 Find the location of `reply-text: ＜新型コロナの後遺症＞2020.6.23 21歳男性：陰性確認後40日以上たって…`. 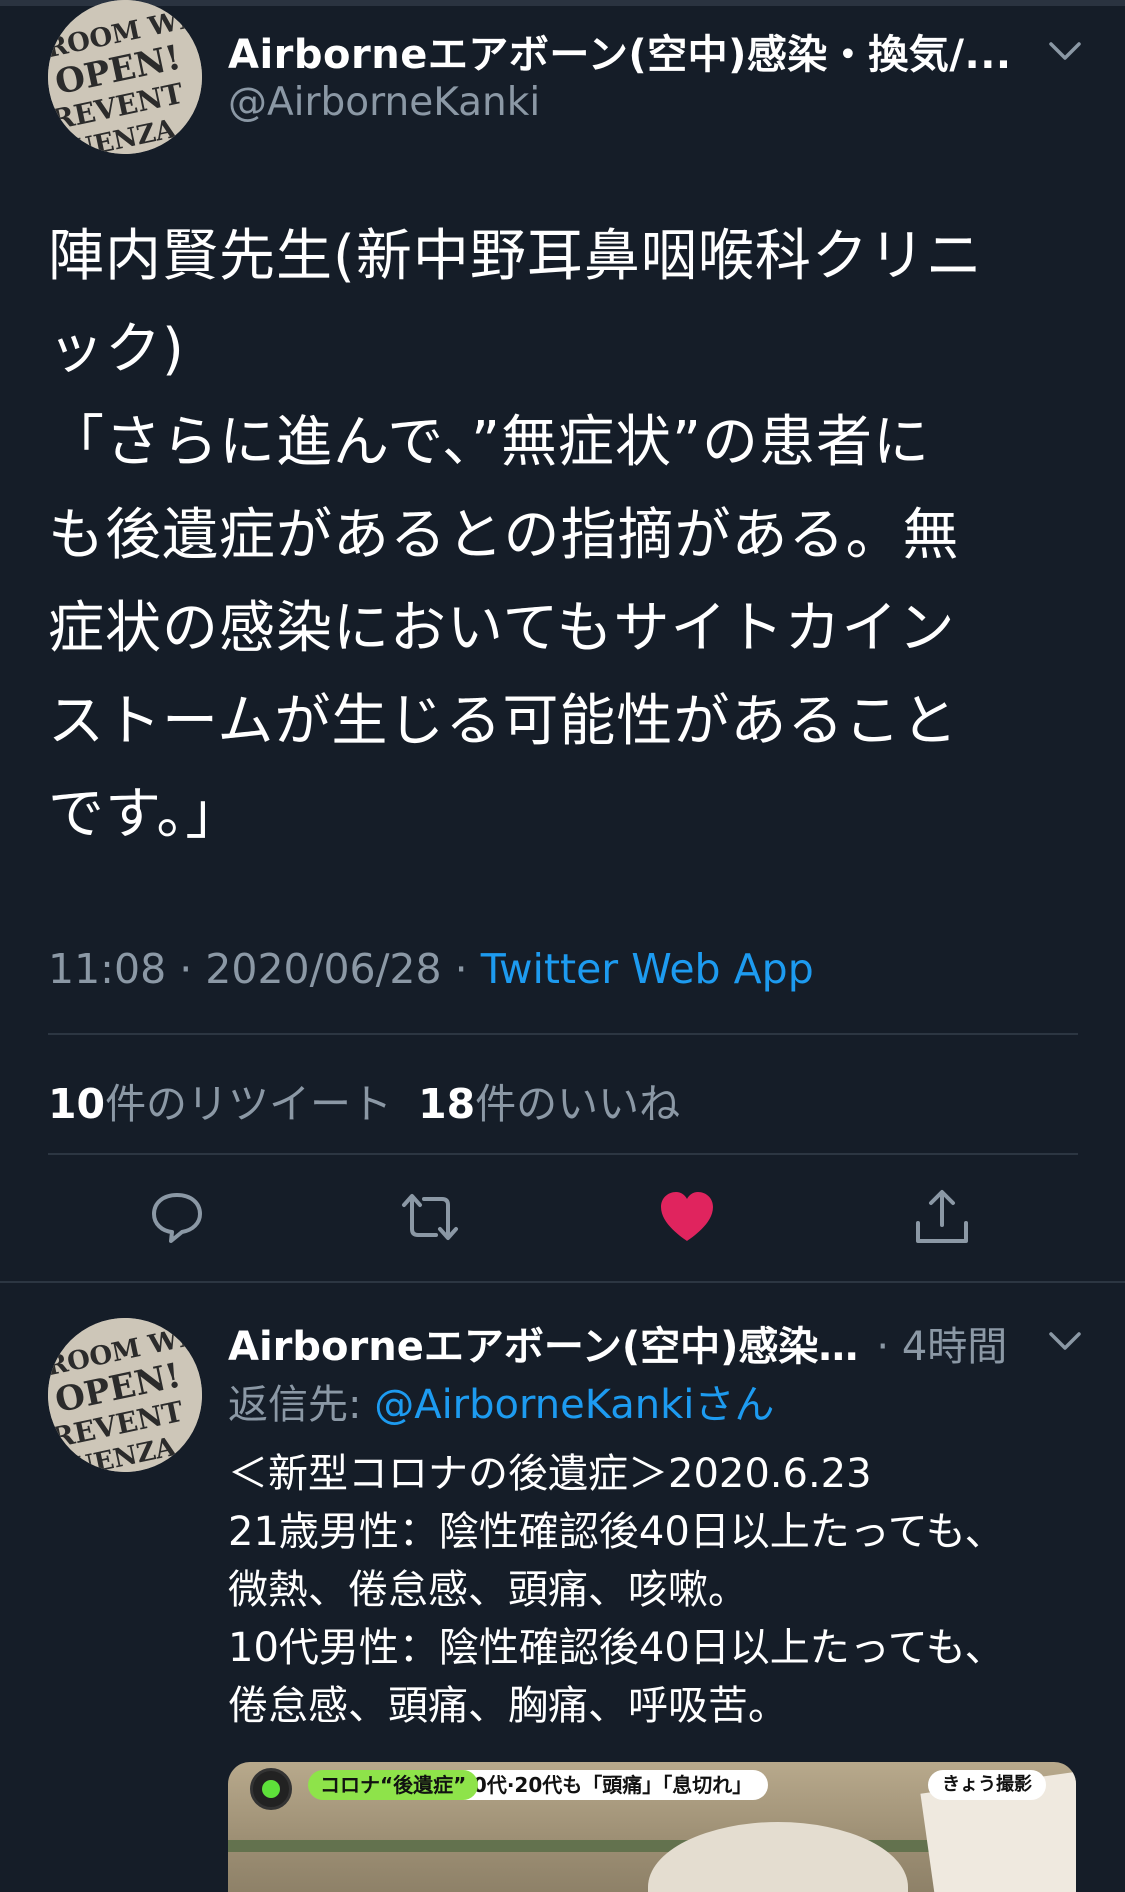

reply-text: ＜新型コロナの後遺症＞2020.6.23 21歳男性：陰性確認後40日以上たって… is located at coordinates (616, 1590).